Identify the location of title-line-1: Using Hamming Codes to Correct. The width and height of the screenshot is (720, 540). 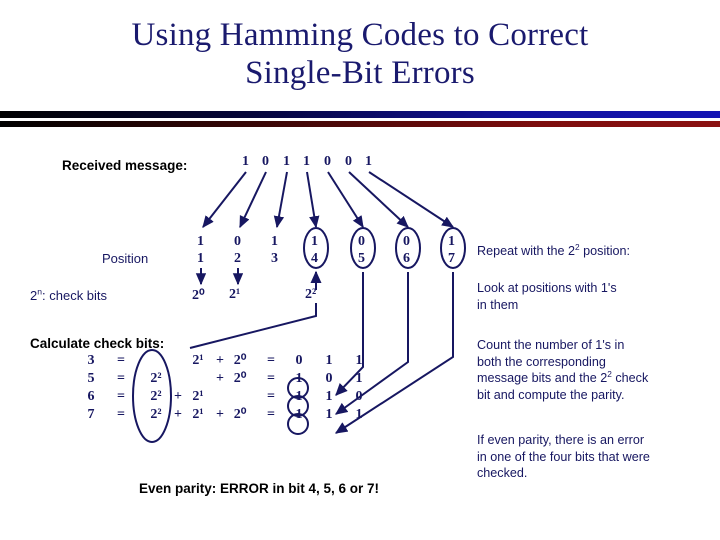
(360, 35).